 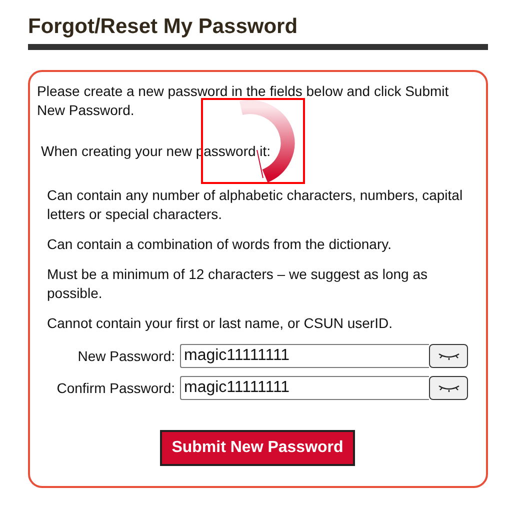 What do you see at coordinates (258, 448) in the screenshot?
I see `submit-button: Submit New Password` at bounding box center [258, 448].